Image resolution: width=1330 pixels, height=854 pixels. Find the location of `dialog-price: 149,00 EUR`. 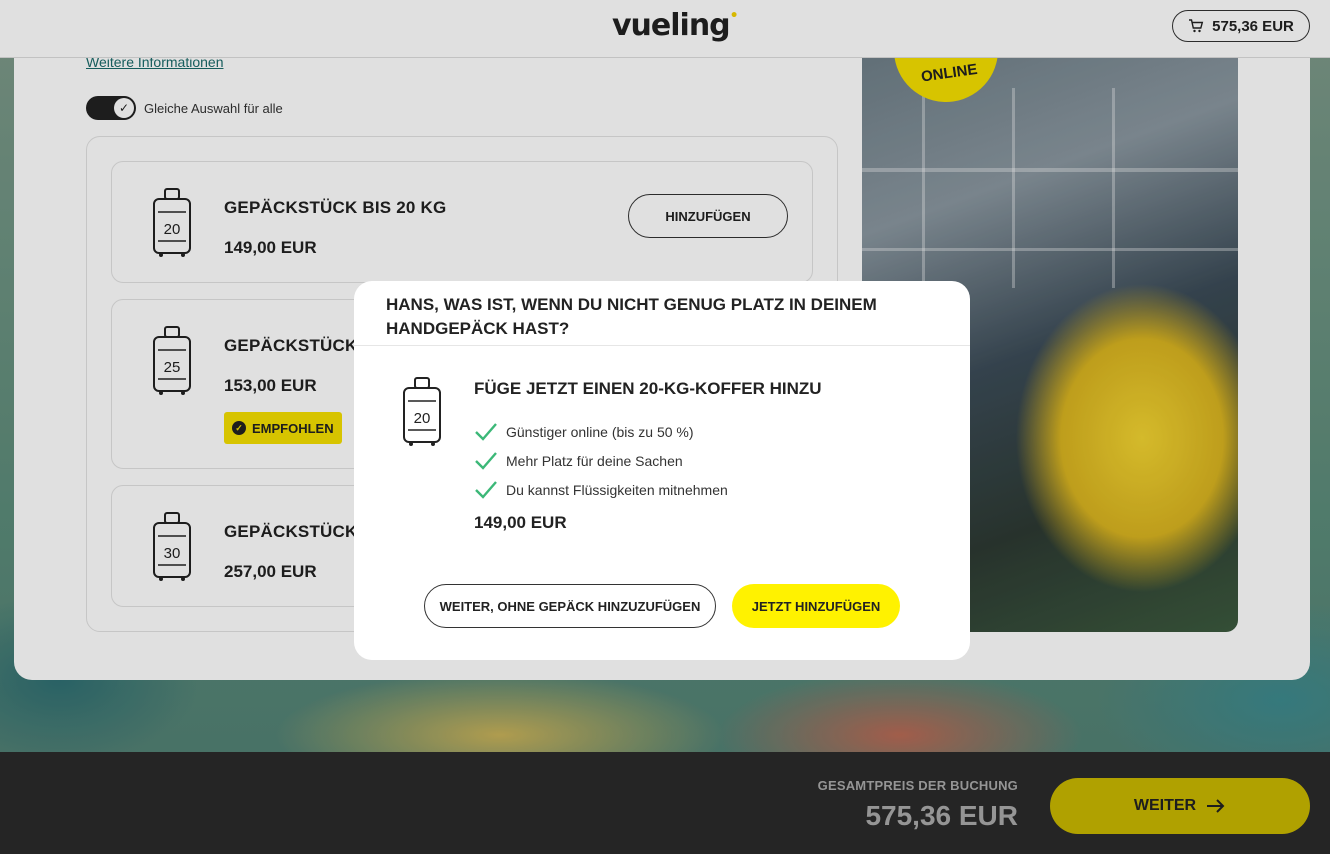

dialog-price: 149,00 EUR is located at coordinates (520, 522).